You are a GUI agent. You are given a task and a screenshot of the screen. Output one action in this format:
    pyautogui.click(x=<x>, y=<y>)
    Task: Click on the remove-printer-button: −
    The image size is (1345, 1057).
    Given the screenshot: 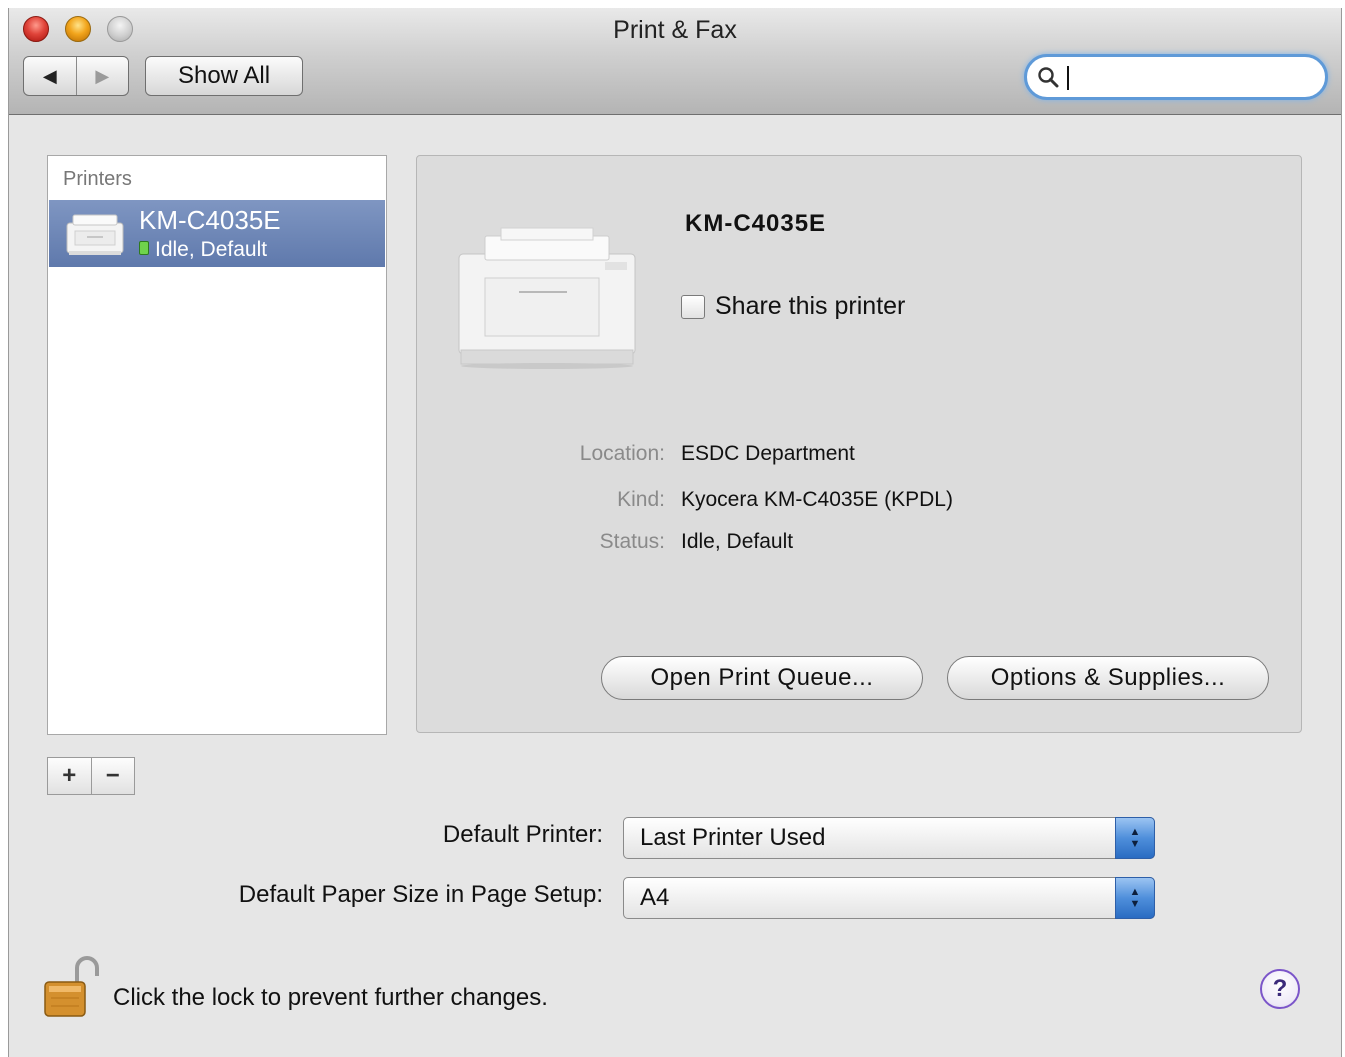 What is the action you would take?
    pyautogui.click(x=112, y=776)
    